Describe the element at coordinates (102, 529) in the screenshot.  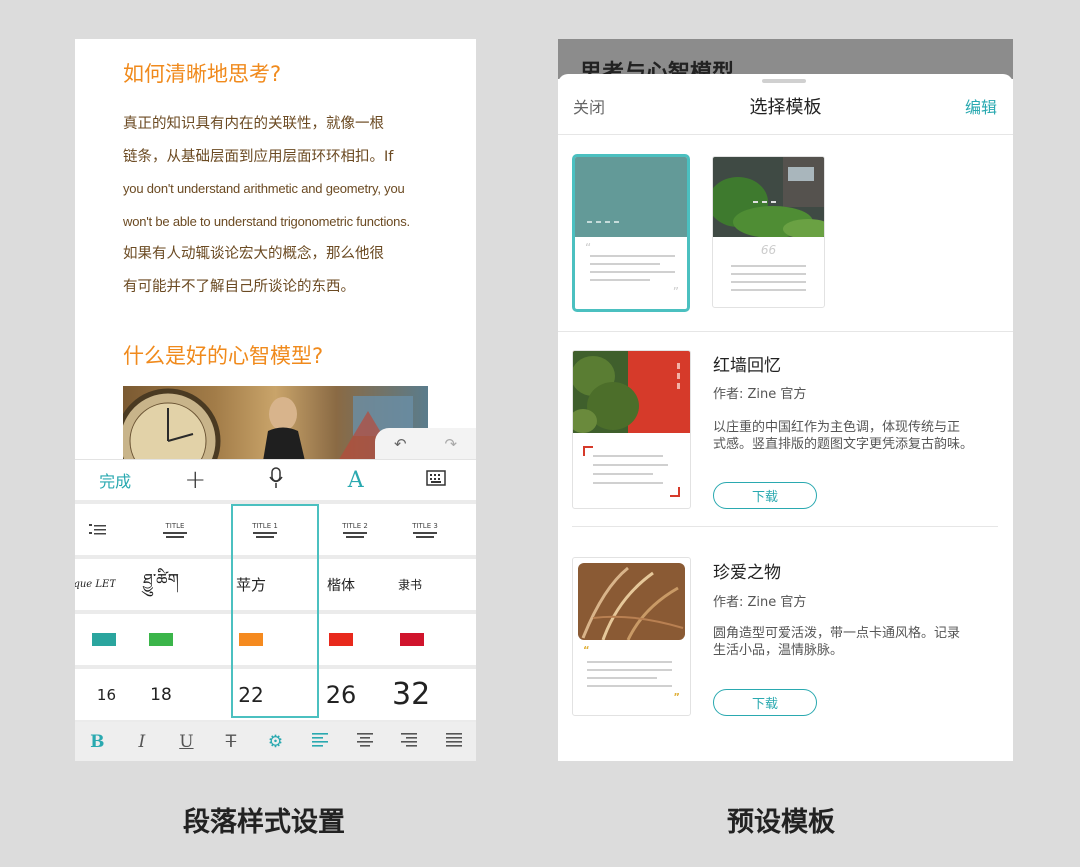
I see `list-style-icon` at that location.